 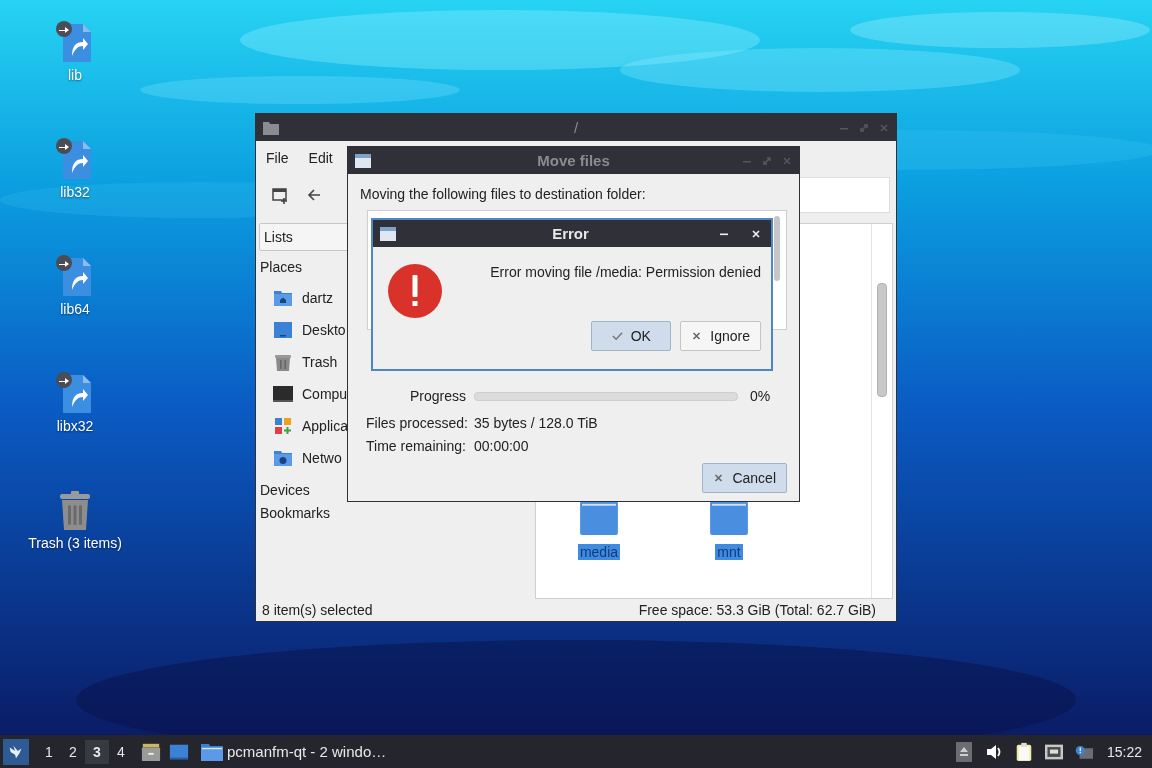 I want to click on desktop-icon-label: libx32, so click(x=75, y=426).